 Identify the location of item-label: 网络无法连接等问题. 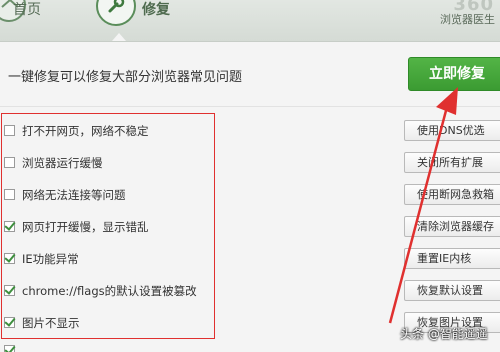
(74, 195).